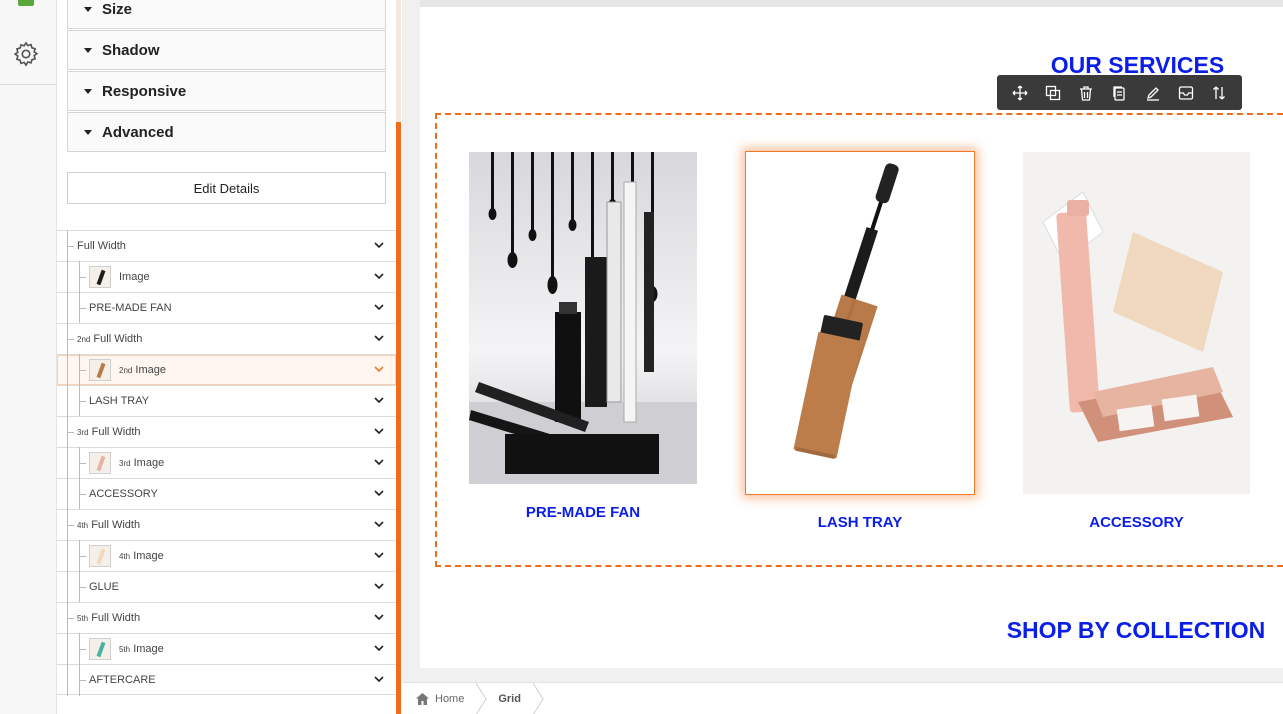 The image size is (1283, 714). What do you see at coordinates (1186, 93) in the screenshot?
I see `save-block-icon` at bounding box center [1186, 93].